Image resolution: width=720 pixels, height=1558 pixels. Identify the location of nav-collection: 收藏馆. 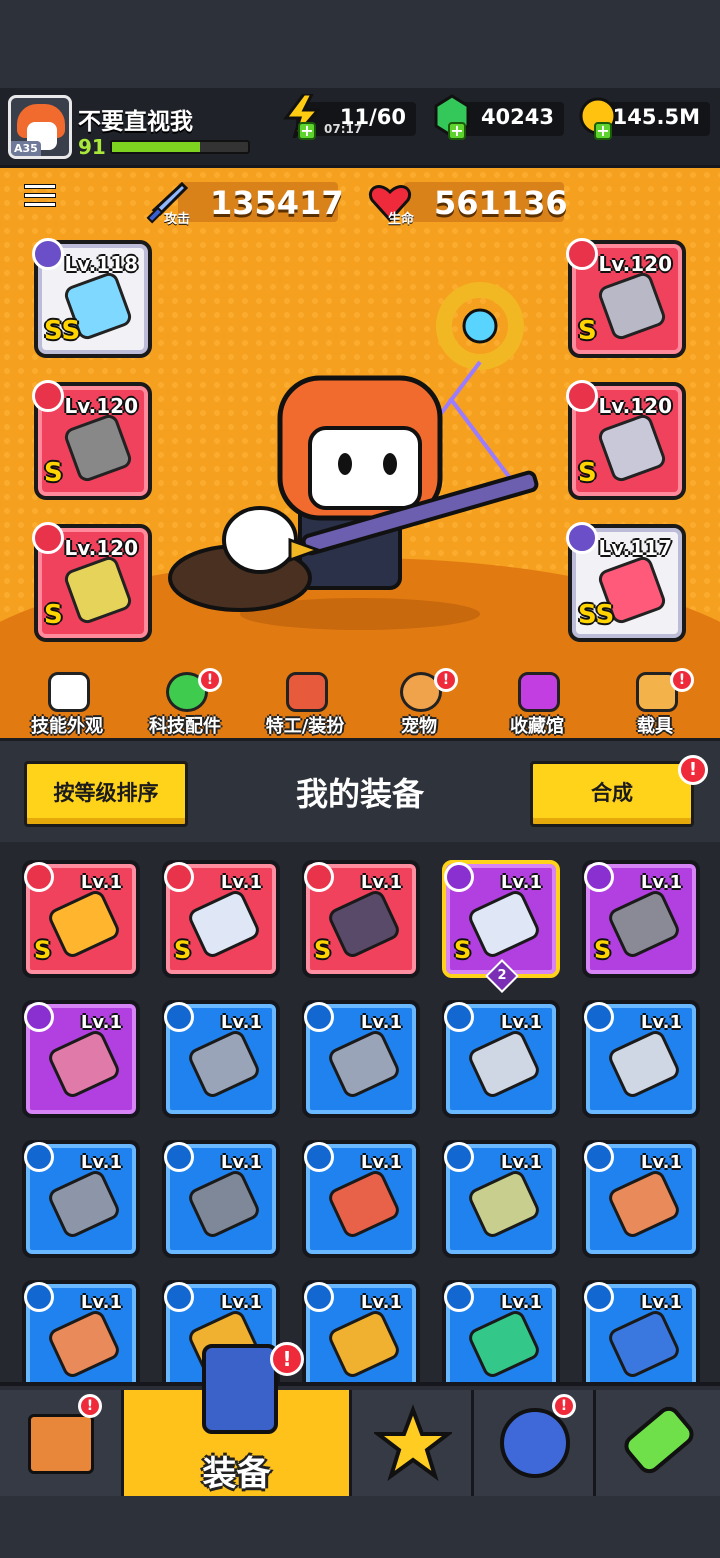
(537, 703).